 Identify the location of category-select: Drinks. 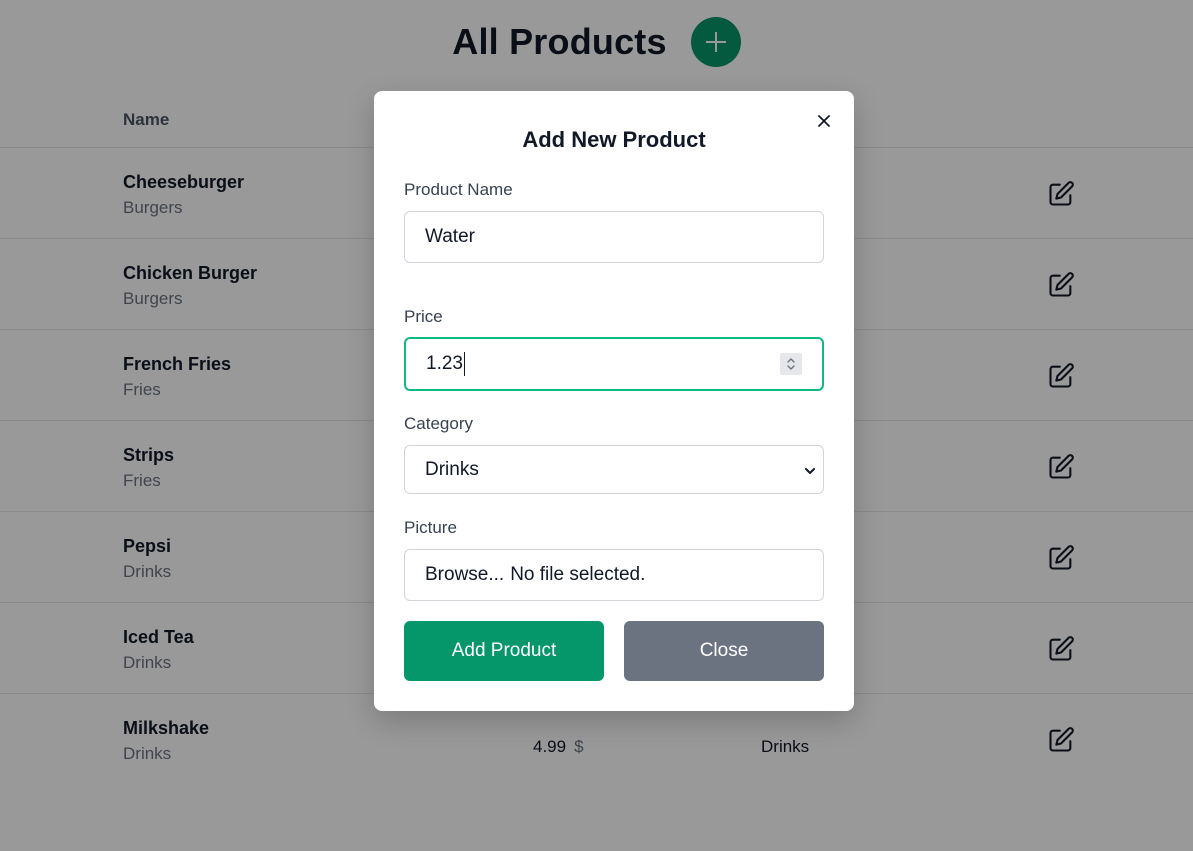
(614, 469).